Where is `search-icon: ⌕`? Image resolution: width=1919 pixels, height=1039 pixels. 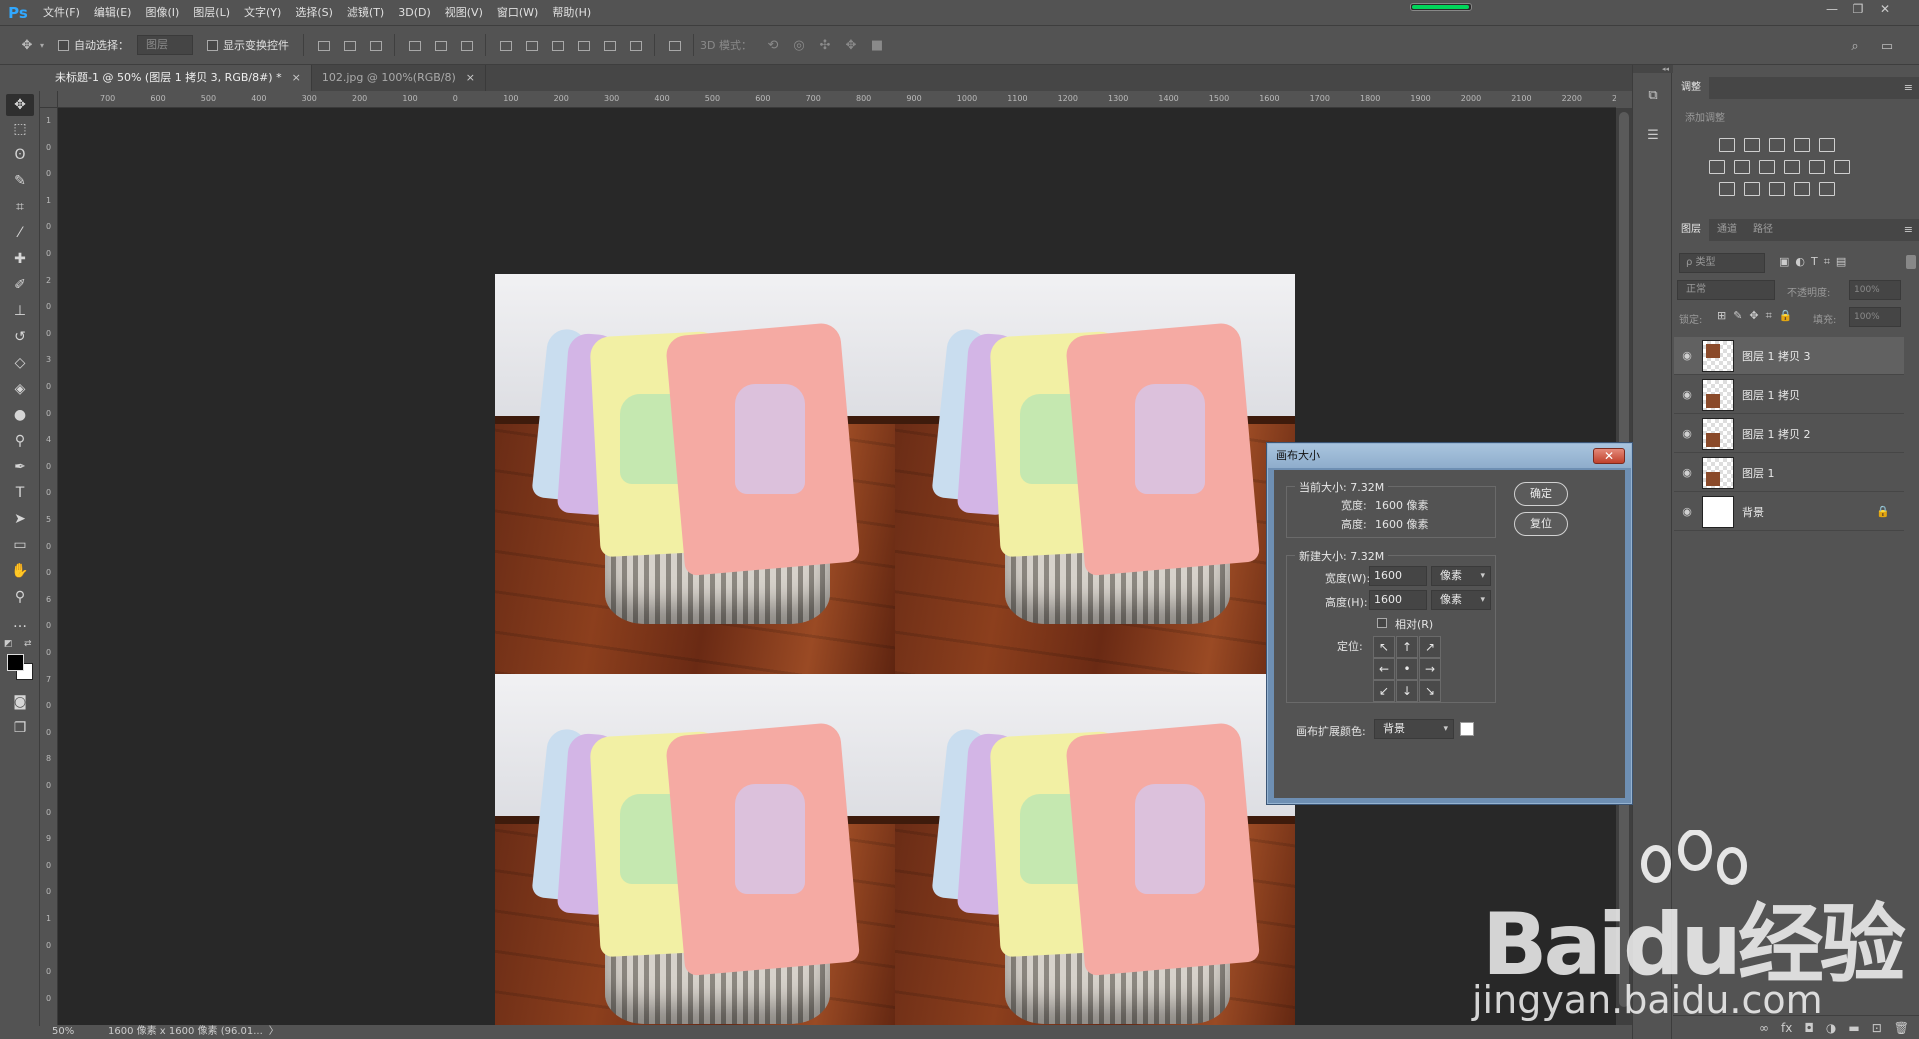 search-icon: ⌕ is located at coordinates (1855, 46).